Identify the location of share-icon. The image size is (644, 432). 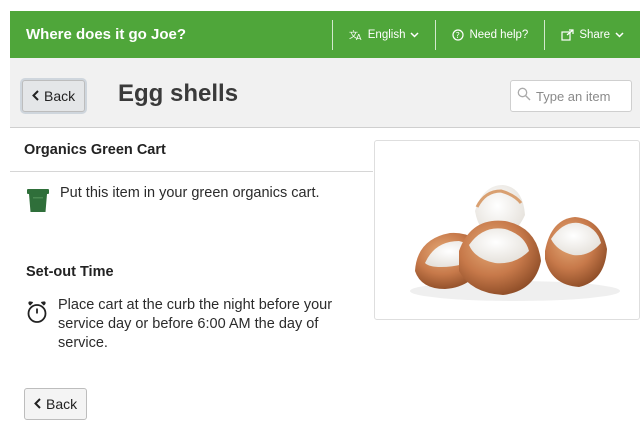
(567, 34).